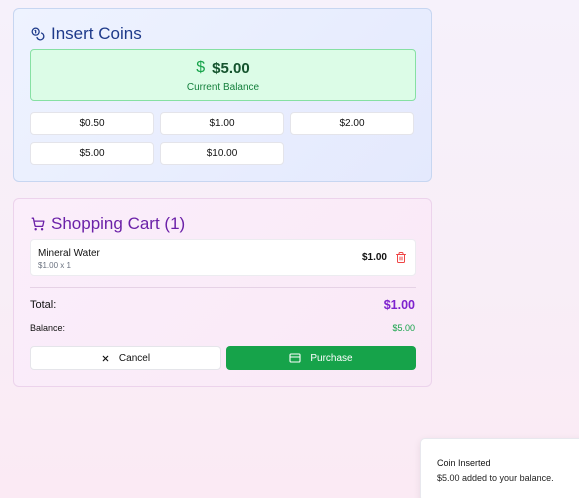 The height and width of the screenshot is (498, 579). Describe the element at coordinates (222, 153) in the screenshot. I see `coin-button-10-00: $10.00` at that location.